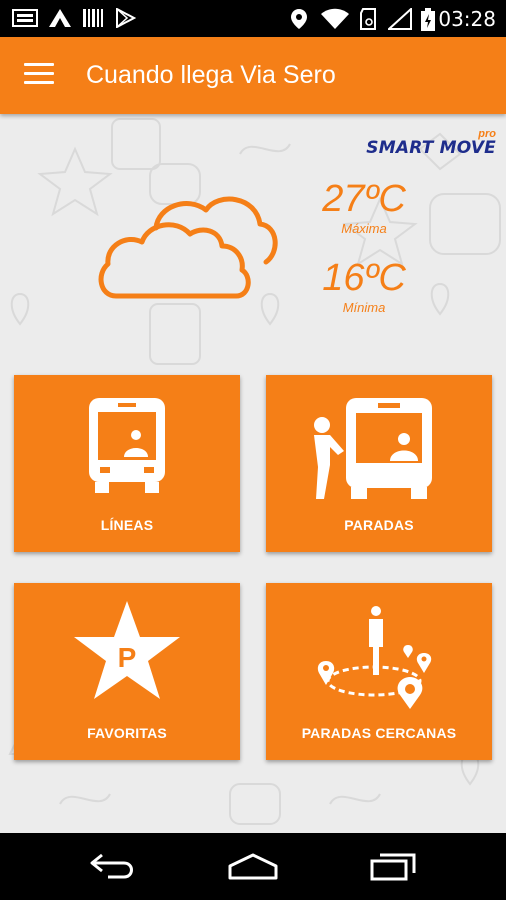 The width and height of the screenshot is (506, 900). Describe the element at coordinates (379, 733) in the screenshot. I see `paradas-cercanas-label: PARADAS CERCANAS` at that location.